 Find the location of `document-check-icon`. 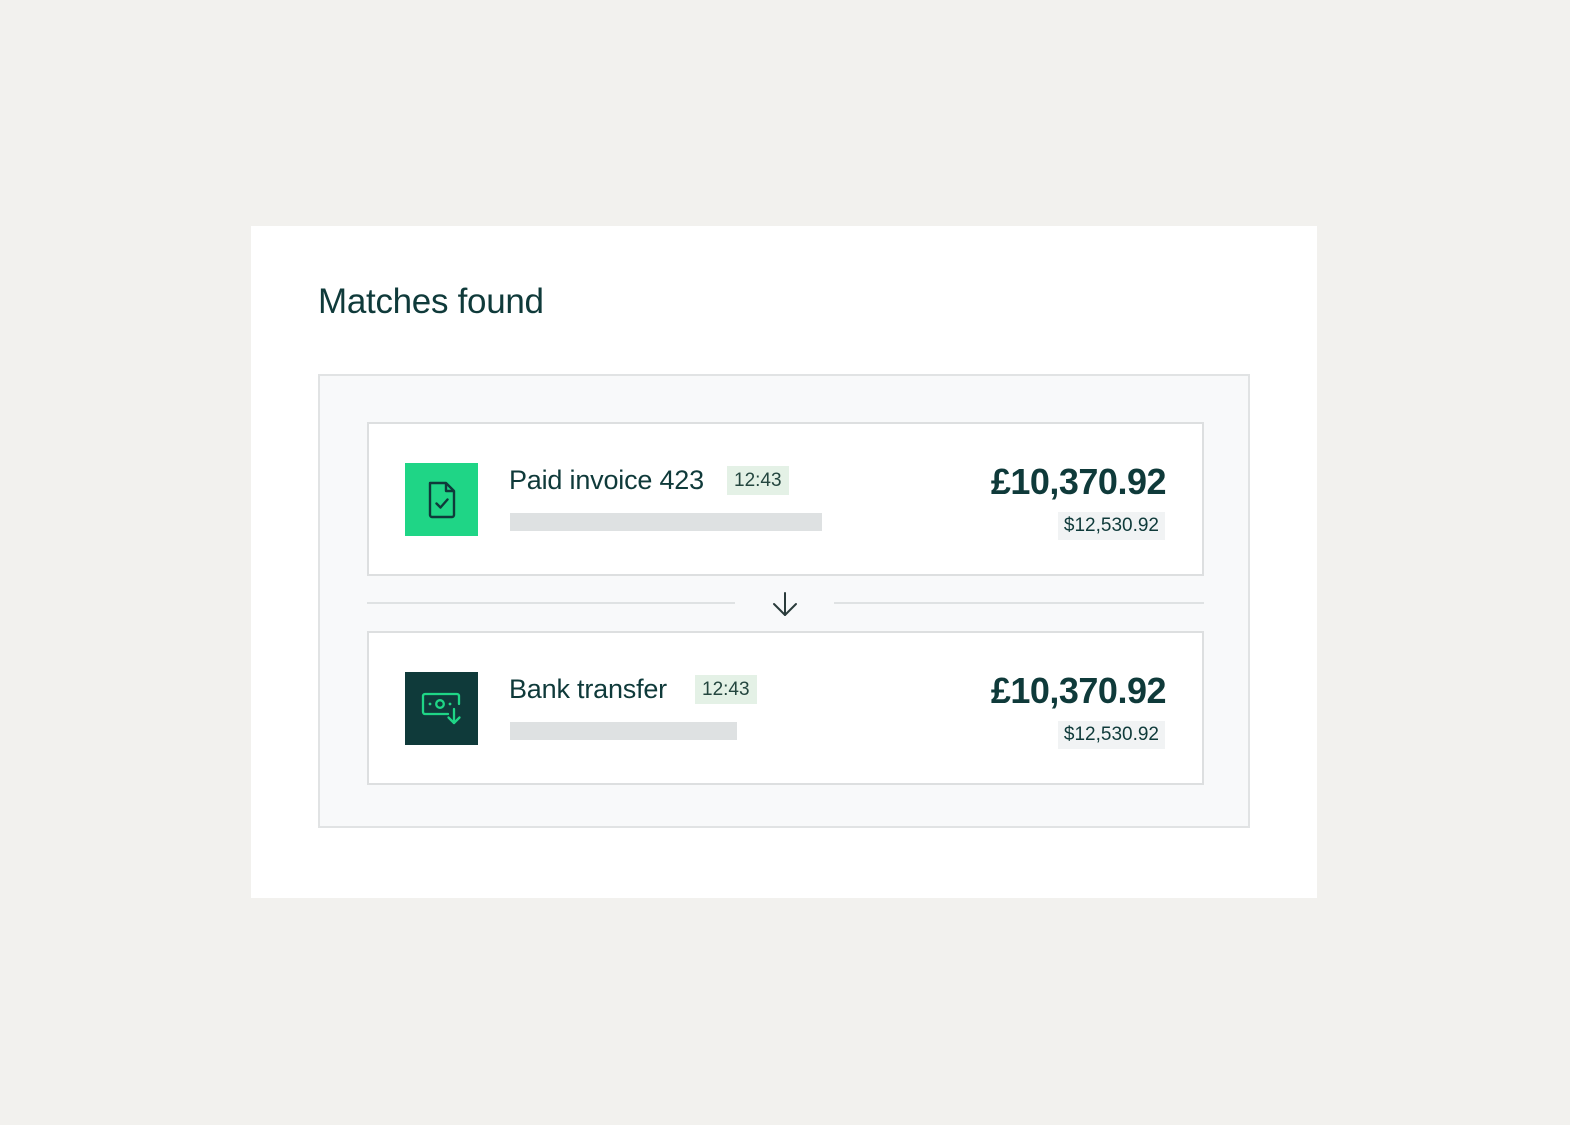

document-check-icon is located at coordinates (441, 499).